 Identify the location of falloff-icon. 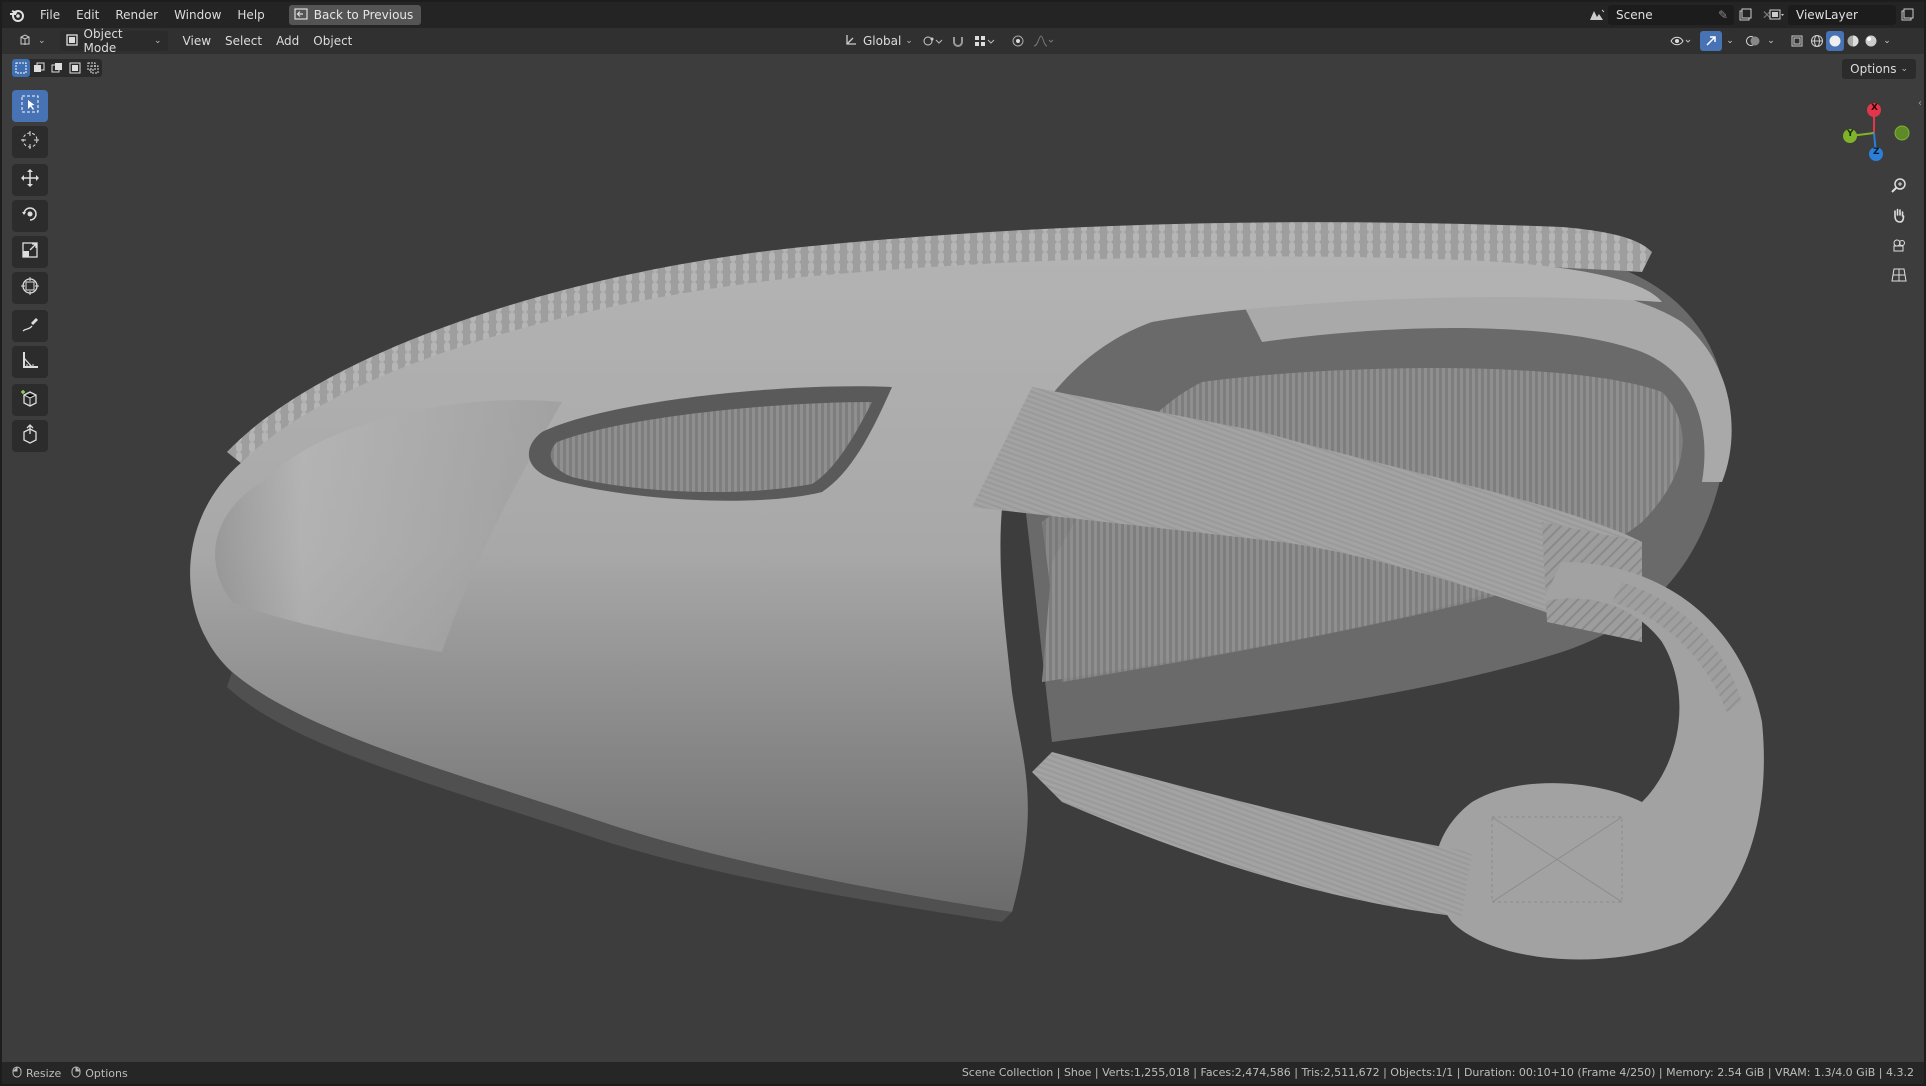
(1044, 41).